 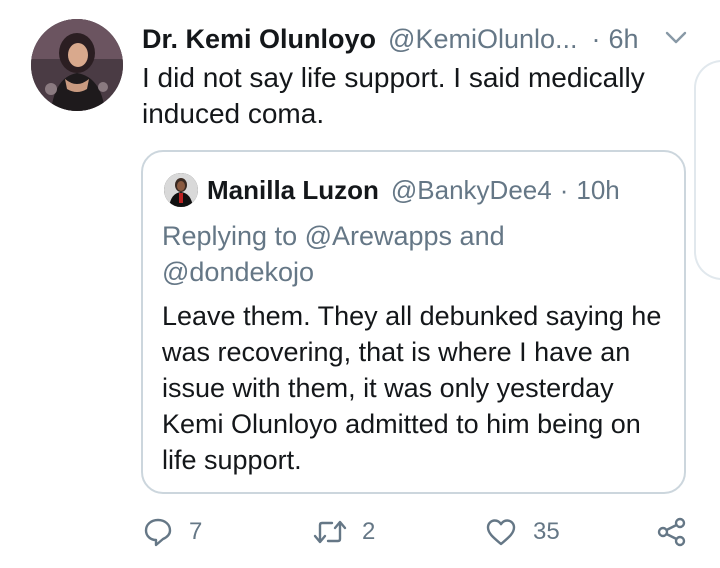 I want to click on reply-count: 7, so click(x=196, y=531).